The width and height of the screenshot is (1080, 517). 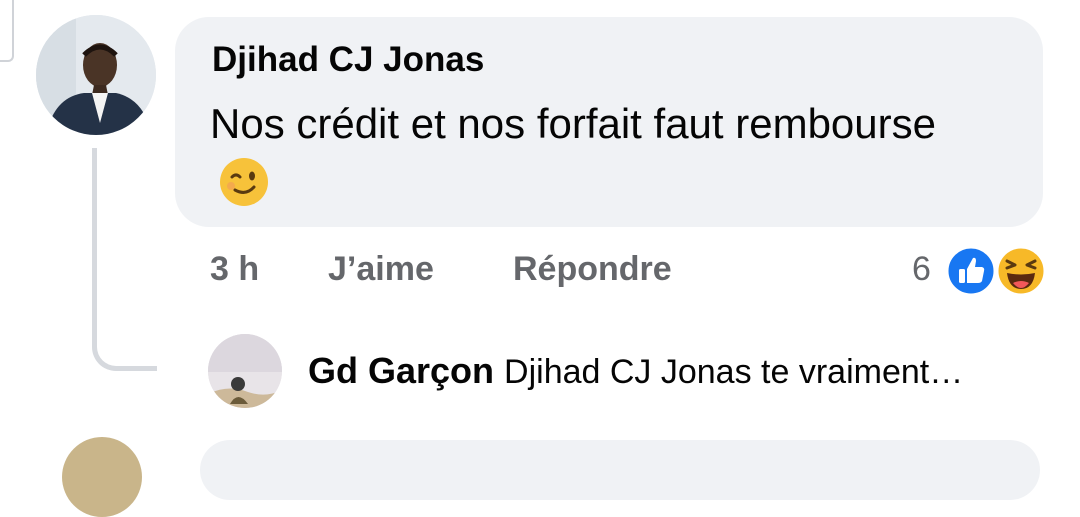 What do you see at coordinates (921, 269) in the screenshot?
I see `reaction-count: 6` at bounding box center [921, 269].